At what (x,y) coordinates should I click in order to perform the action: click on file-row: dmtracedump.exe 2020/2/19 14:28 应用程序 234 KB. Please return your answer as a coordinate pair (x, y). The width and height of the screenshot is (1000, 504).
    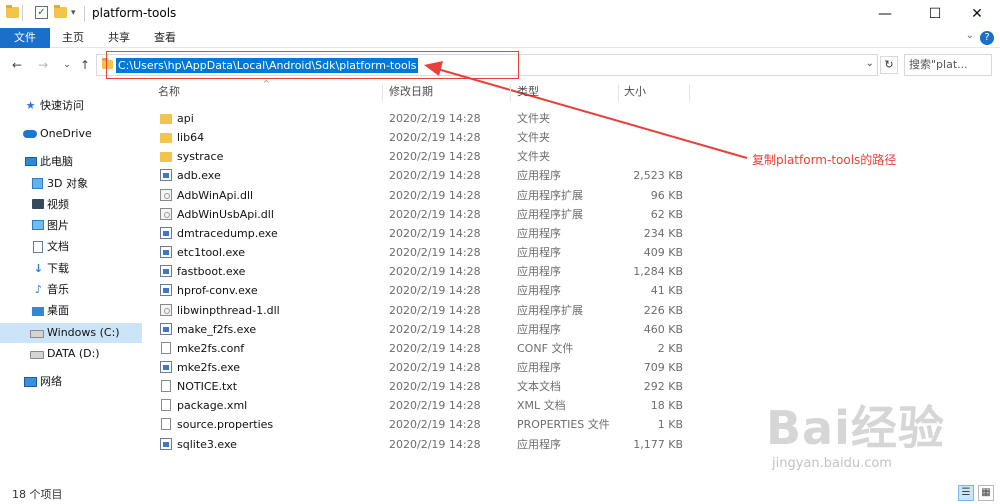
    Looking at the image, I should click on (422, 233).